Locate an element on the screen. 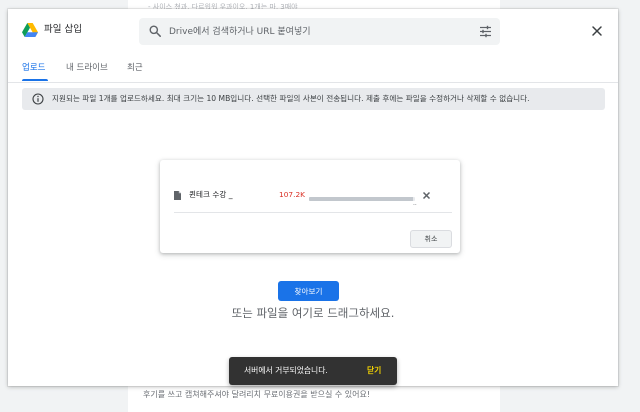  tab-upload: 업로드 is located at coordinates (33, 68).